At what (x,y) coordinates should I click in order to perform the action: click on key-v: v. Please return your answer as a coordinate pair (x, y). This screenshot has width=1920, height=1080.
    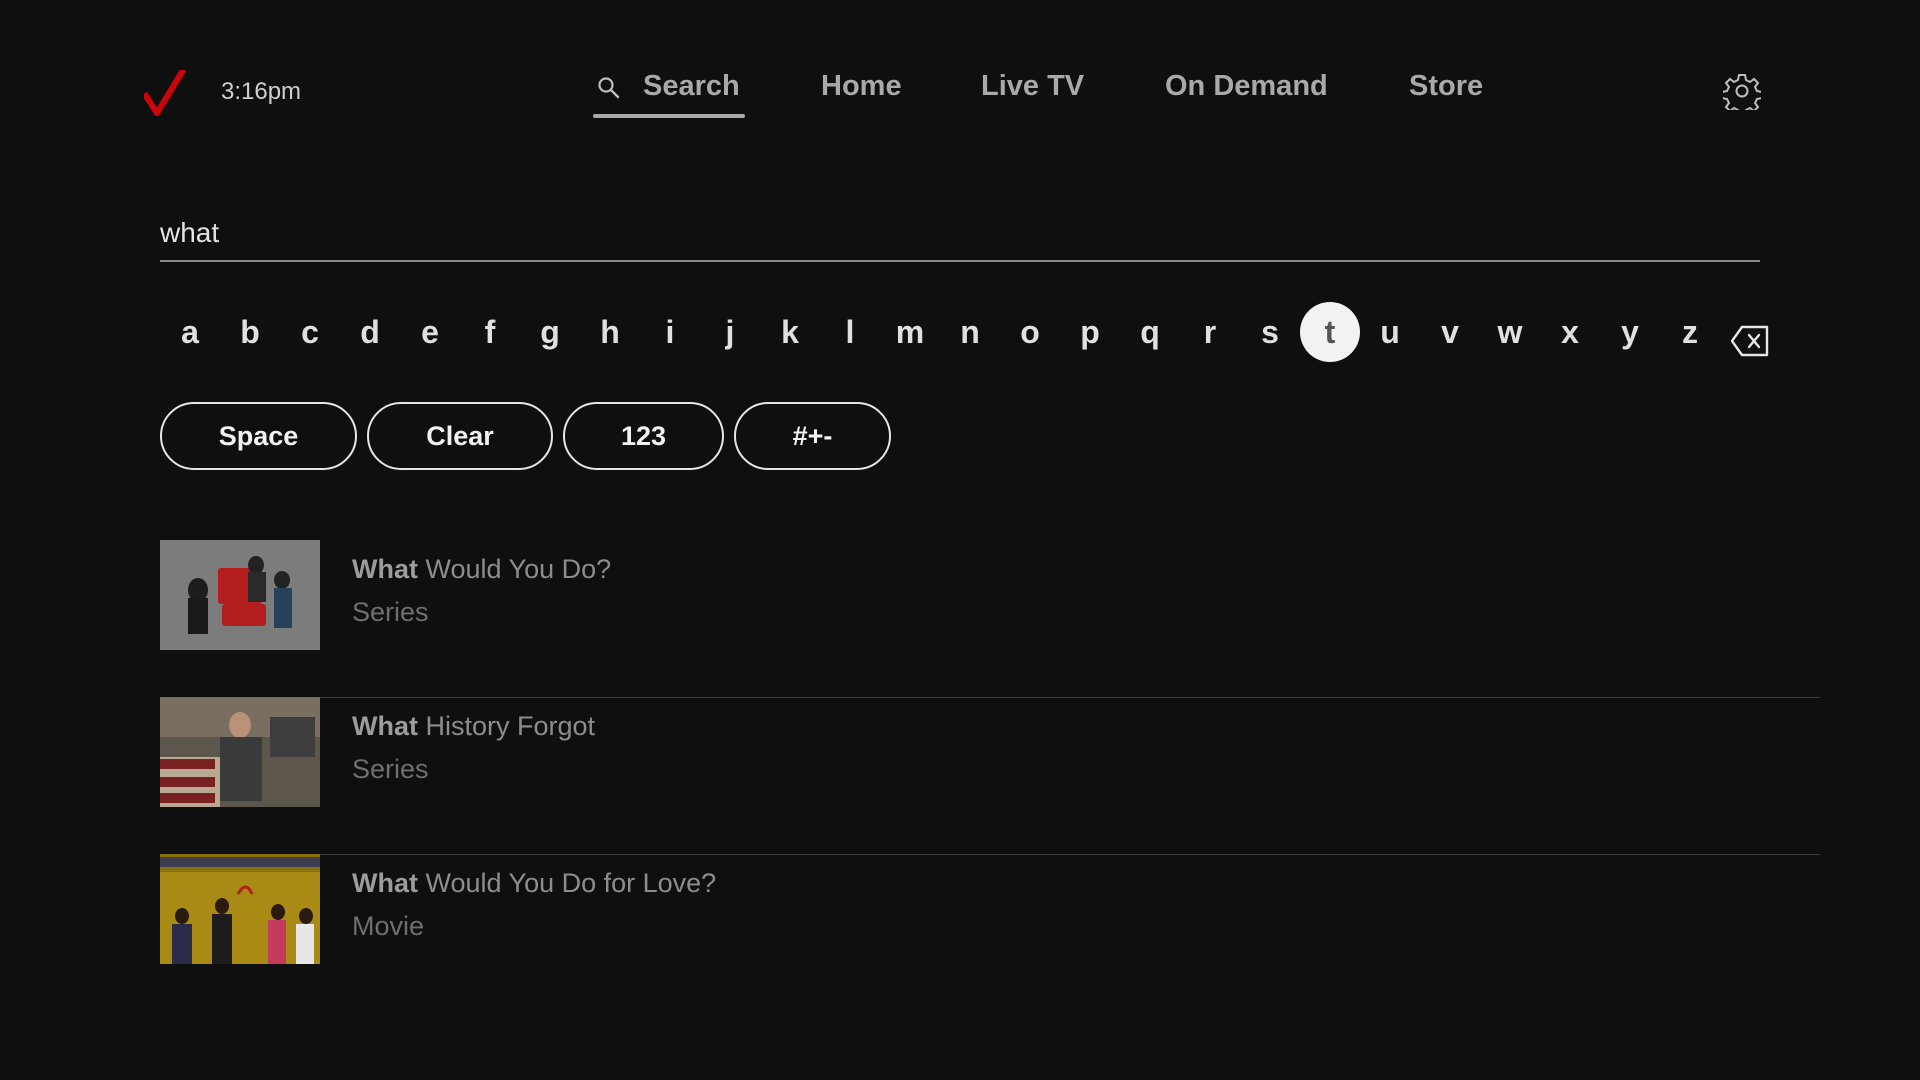
    Looking at the image, I should click on (1450, 332).